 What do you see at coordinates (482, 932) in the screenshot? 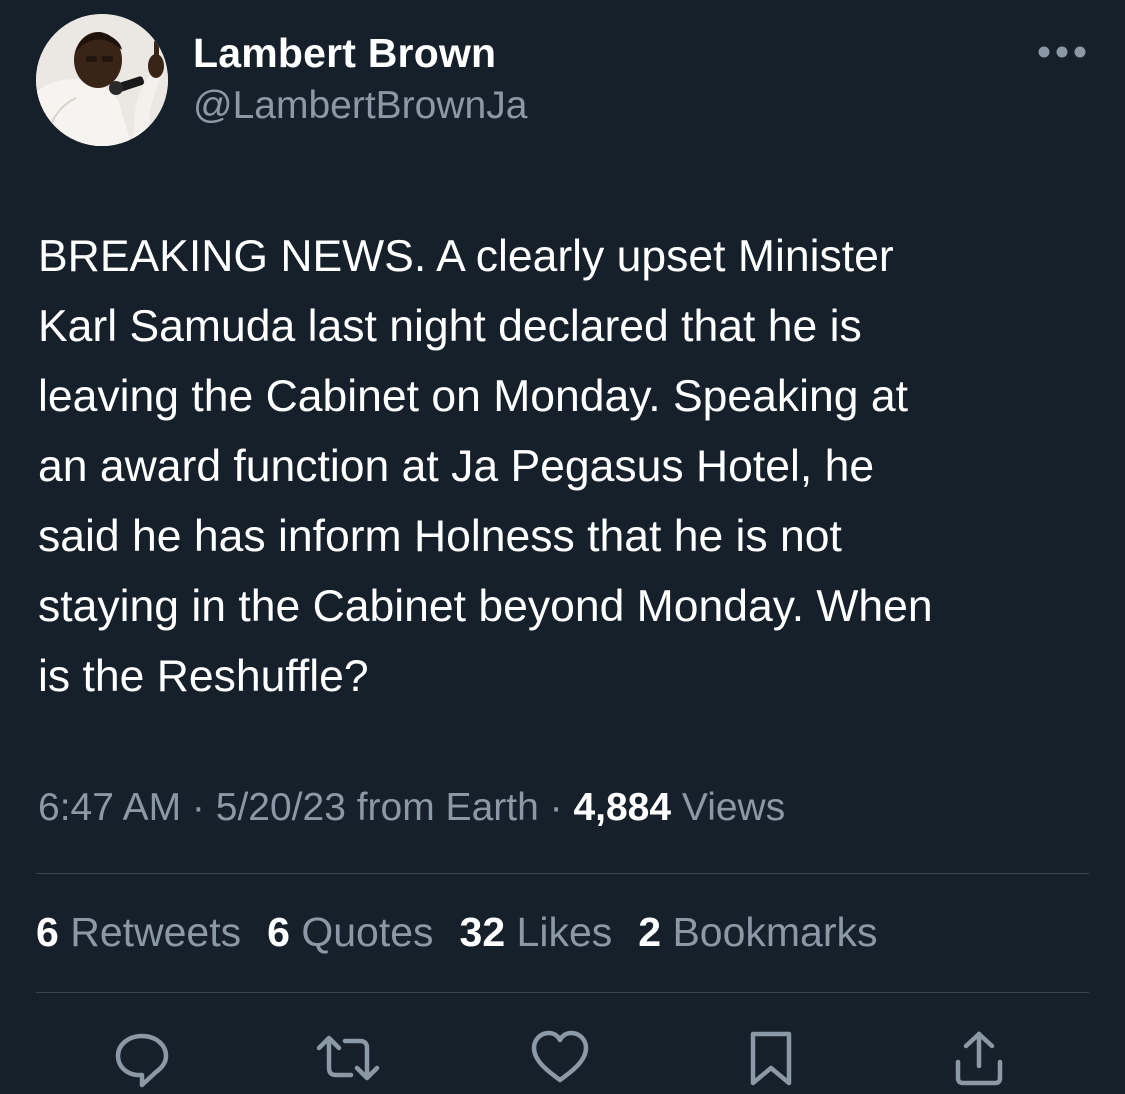
I see `likes-count: 32` at bounding box center [482, 932].